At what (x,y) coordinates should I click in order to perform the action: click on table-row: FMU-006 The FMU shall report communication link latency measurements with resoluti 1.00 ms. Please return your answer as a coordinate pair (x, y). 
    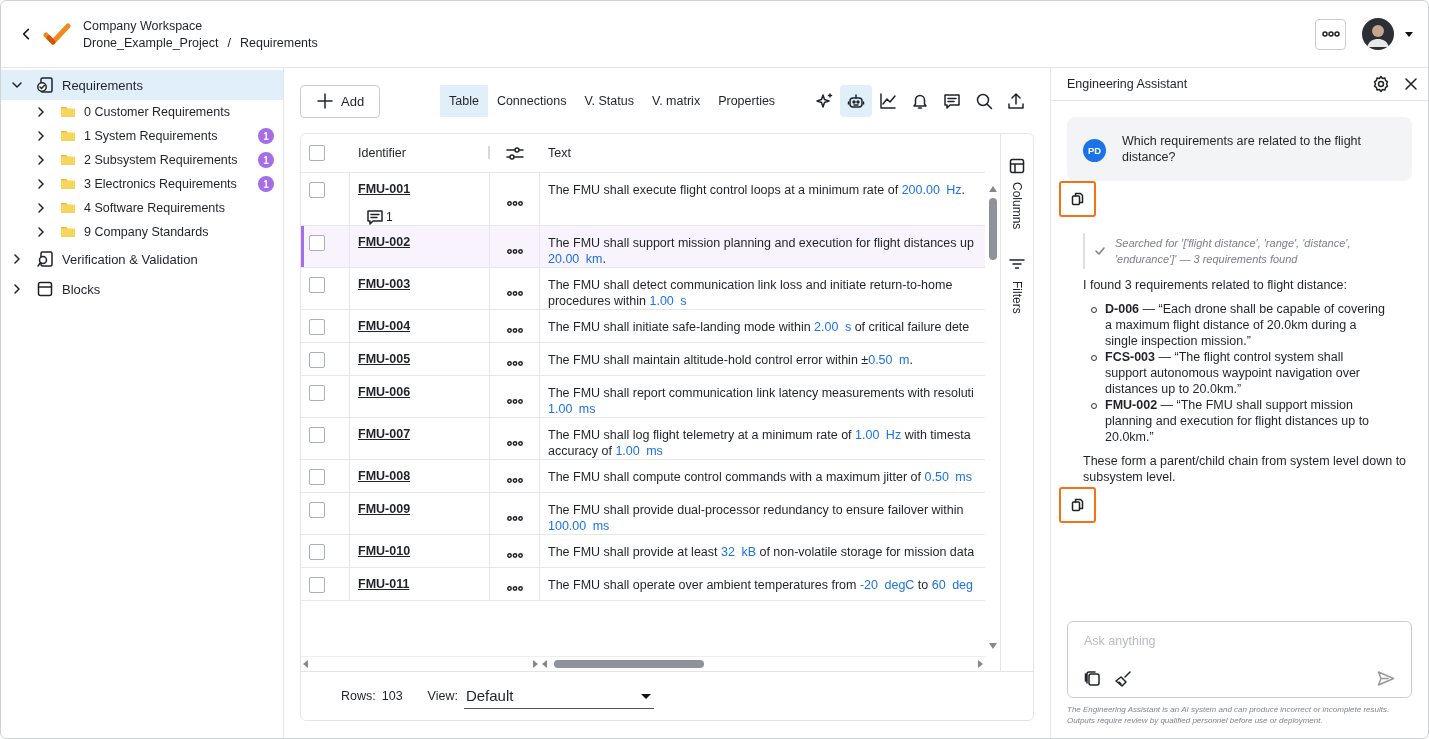
    Looking at the image, I should click on (643, 397).